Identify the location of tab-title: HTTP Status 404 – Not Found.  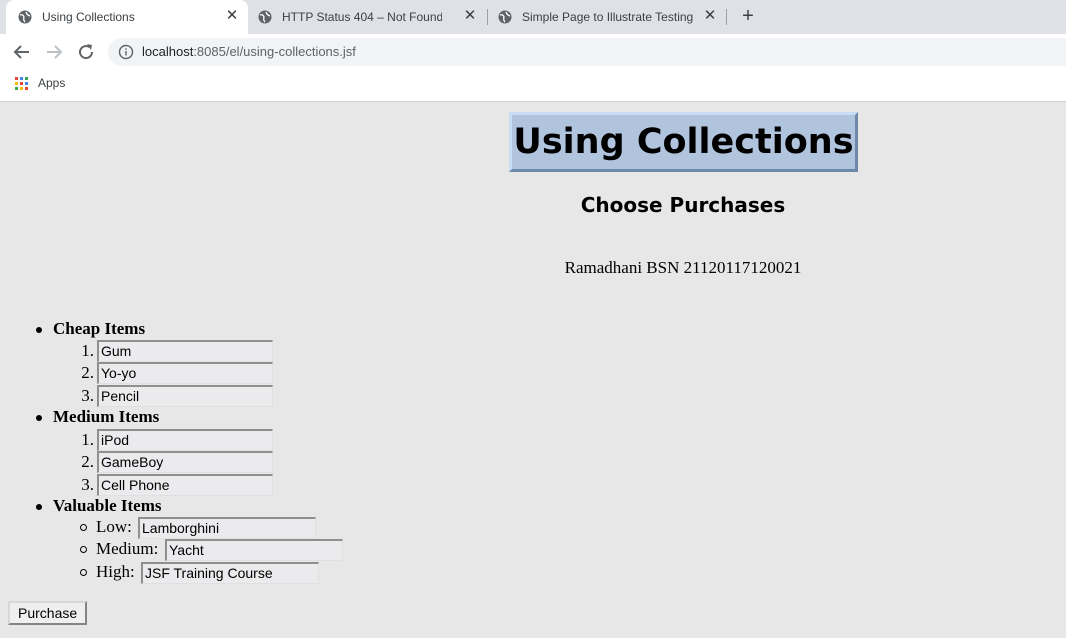
(362, 17).